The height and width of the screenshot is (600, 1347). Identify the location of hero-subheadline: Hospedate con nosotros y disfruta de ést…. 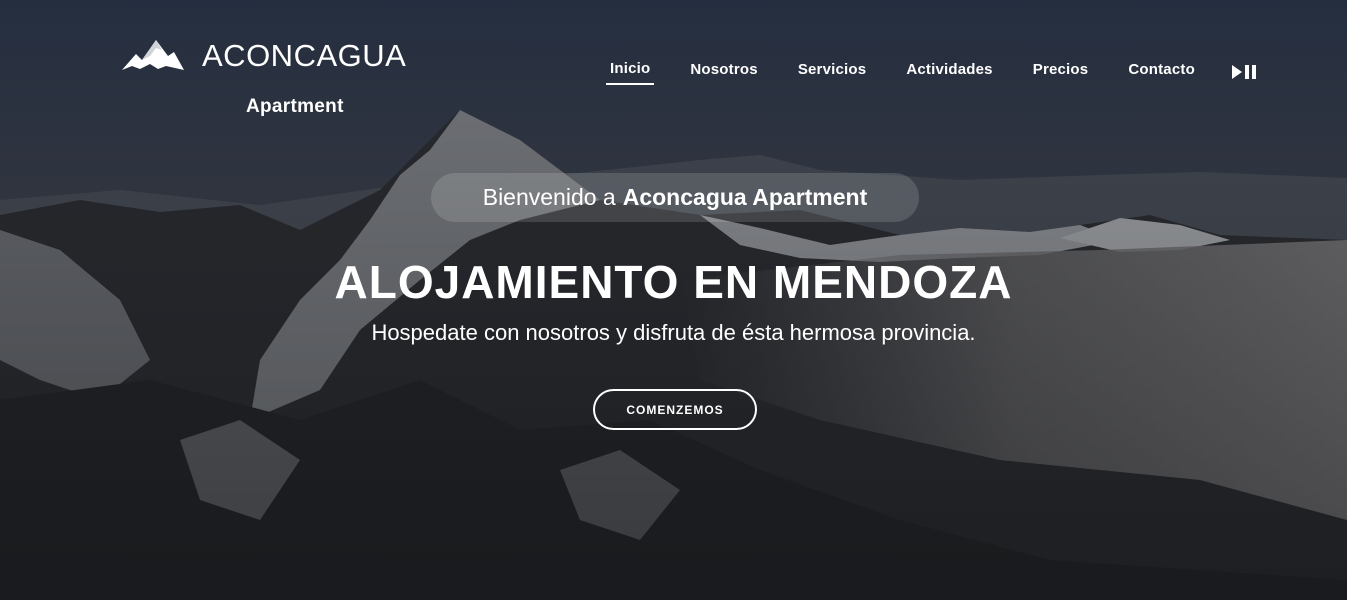
(673, 332).